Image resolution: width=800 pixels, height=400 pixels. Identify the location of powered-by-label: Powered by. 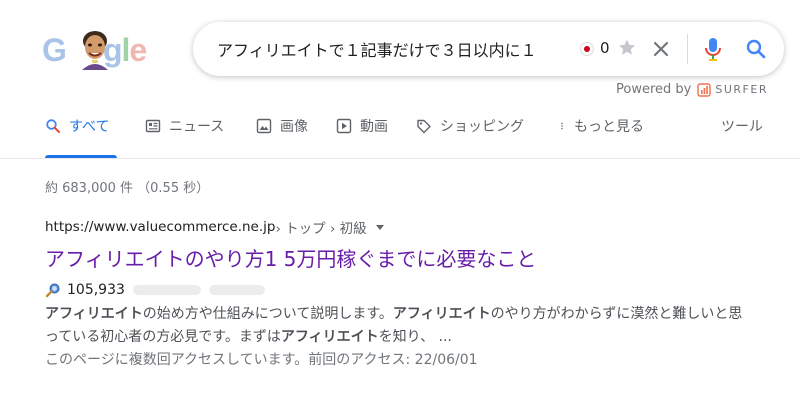
(654, 89).